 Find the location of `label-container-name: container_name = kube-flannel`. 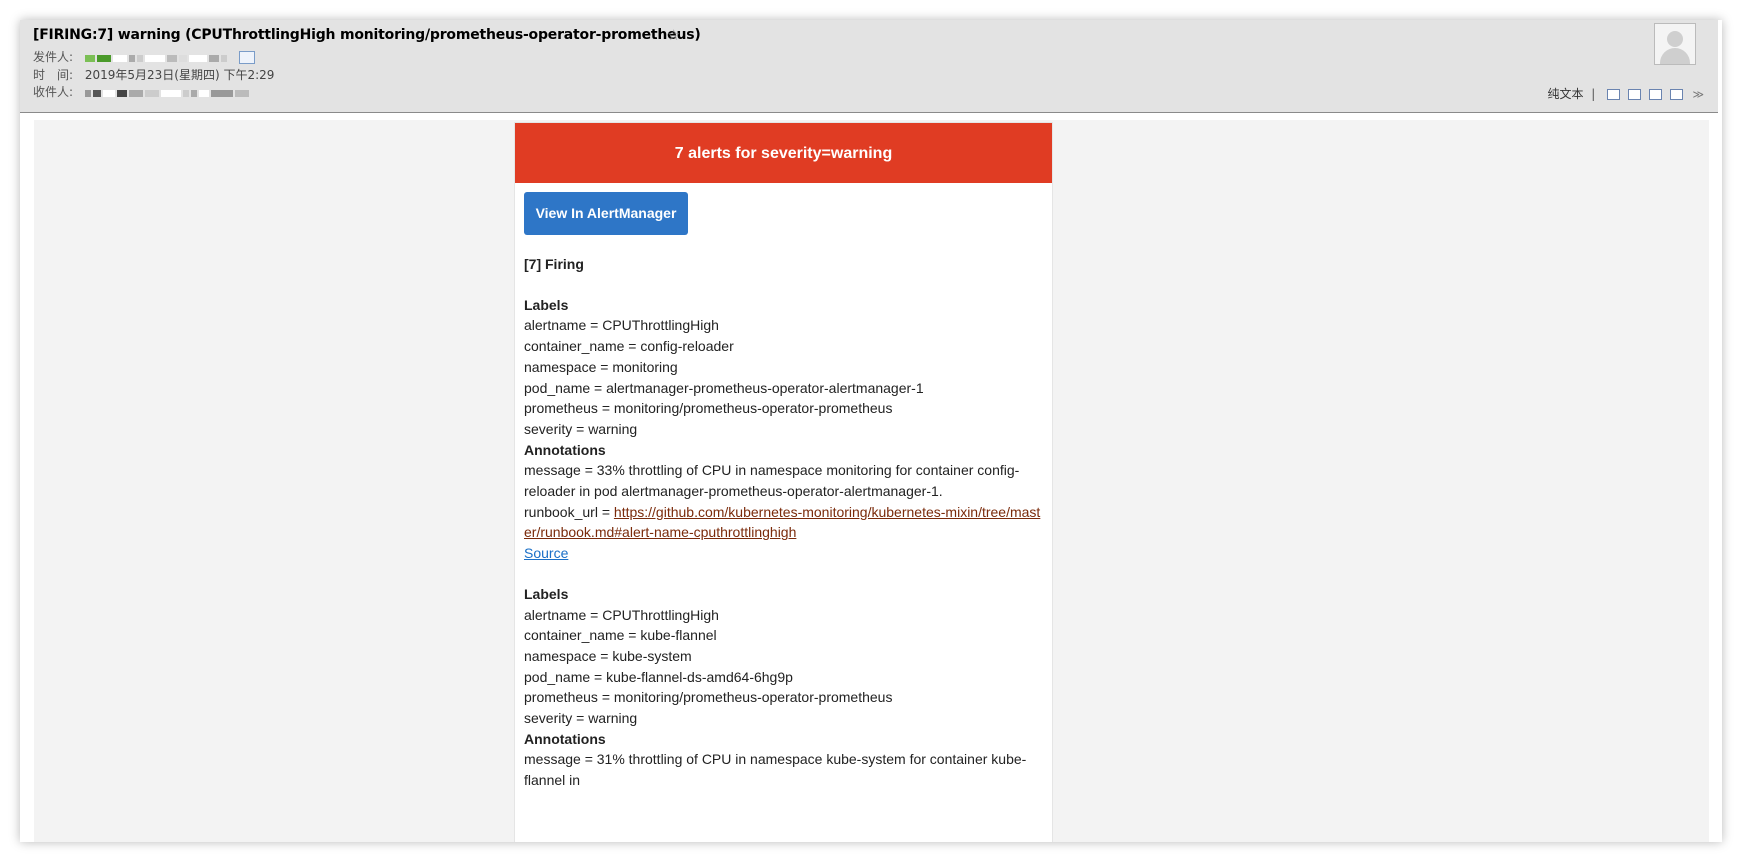

label-container-name: container_name = kube-flannel is located at coordinates (620, 635).